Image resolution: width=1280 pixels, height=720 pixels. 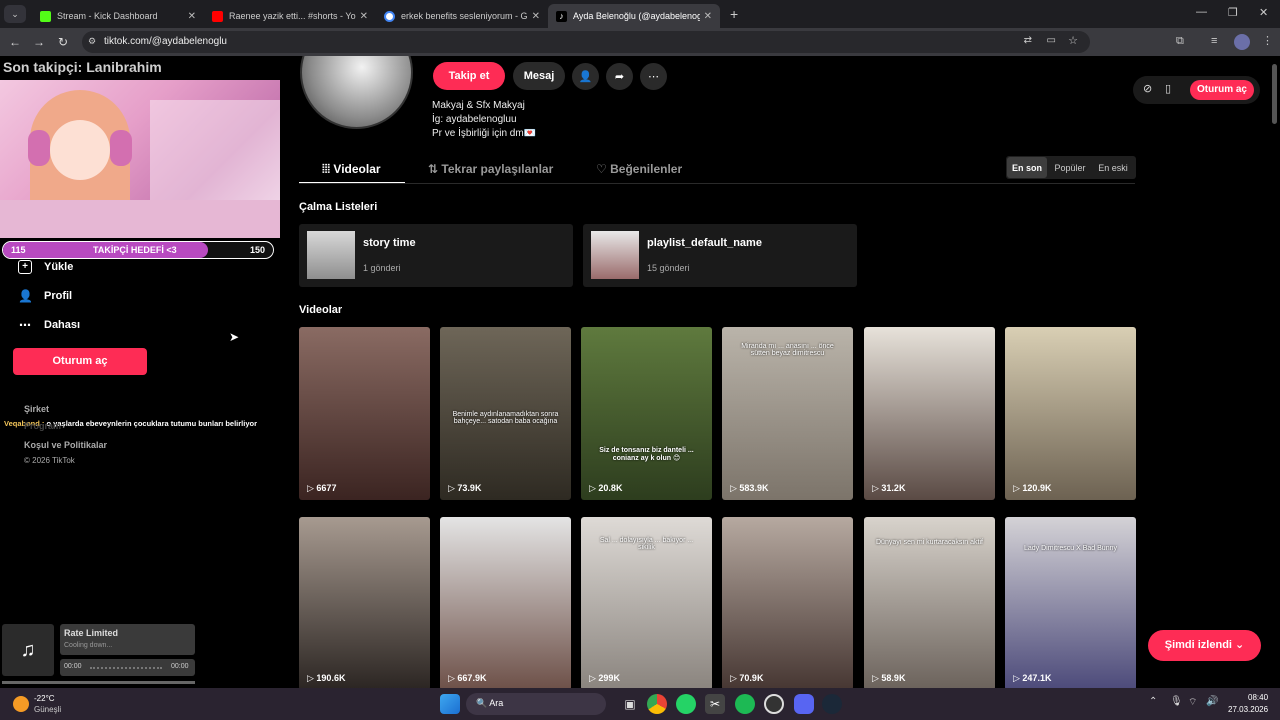 I want to click on view-count: ▷ 190.6K, so click(x=326, y=678).